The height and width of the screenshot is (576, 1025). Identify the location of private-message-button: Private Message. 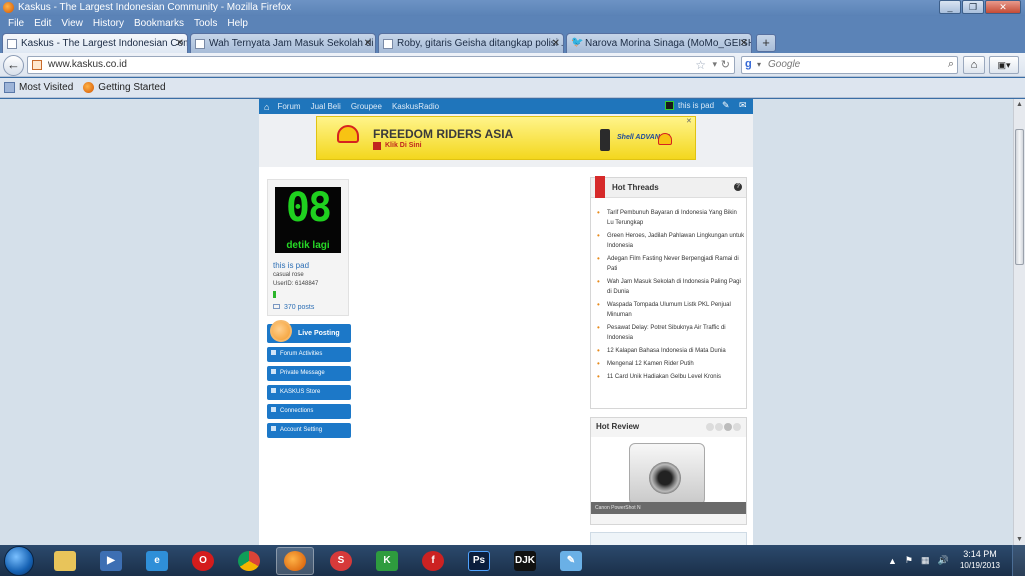
(309, 373).